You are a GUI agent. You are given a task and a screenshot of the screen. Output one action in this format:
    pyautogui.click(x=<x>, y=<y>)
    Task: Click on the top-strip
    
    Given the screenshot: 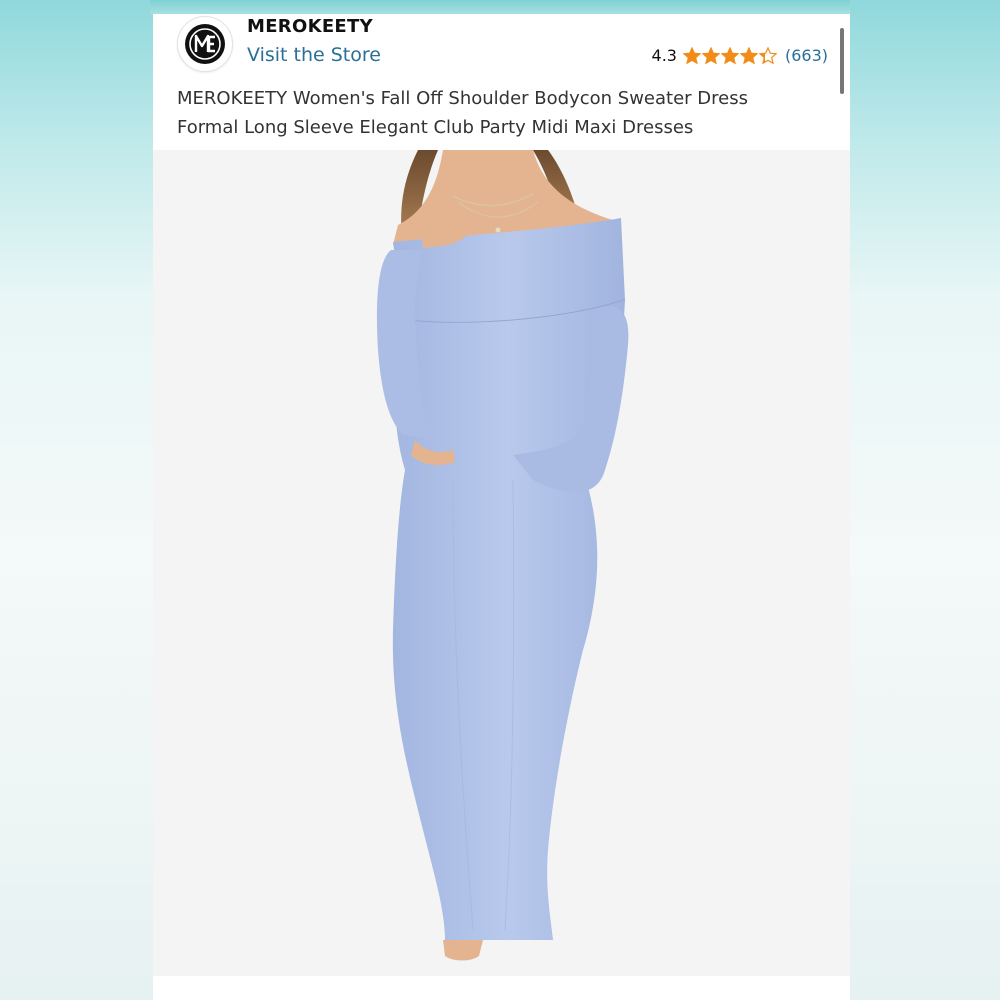 What is the action you would take?
    pyautogui.click(x=500, y=7)
    